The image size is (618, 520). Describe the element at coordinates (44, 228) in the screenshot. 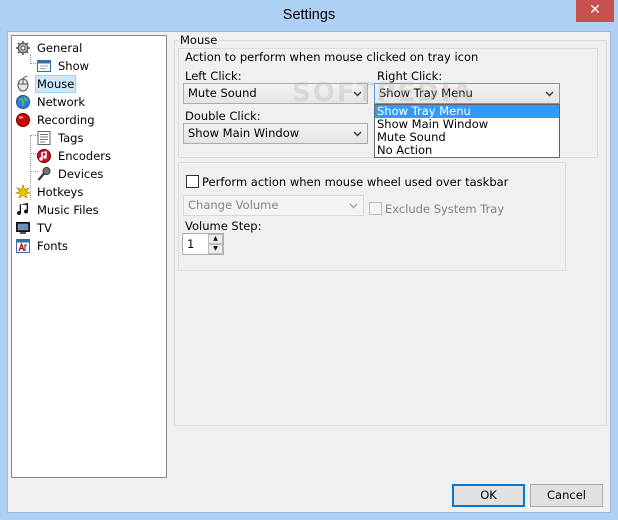

I see `tree-item-label: TV` at that location.